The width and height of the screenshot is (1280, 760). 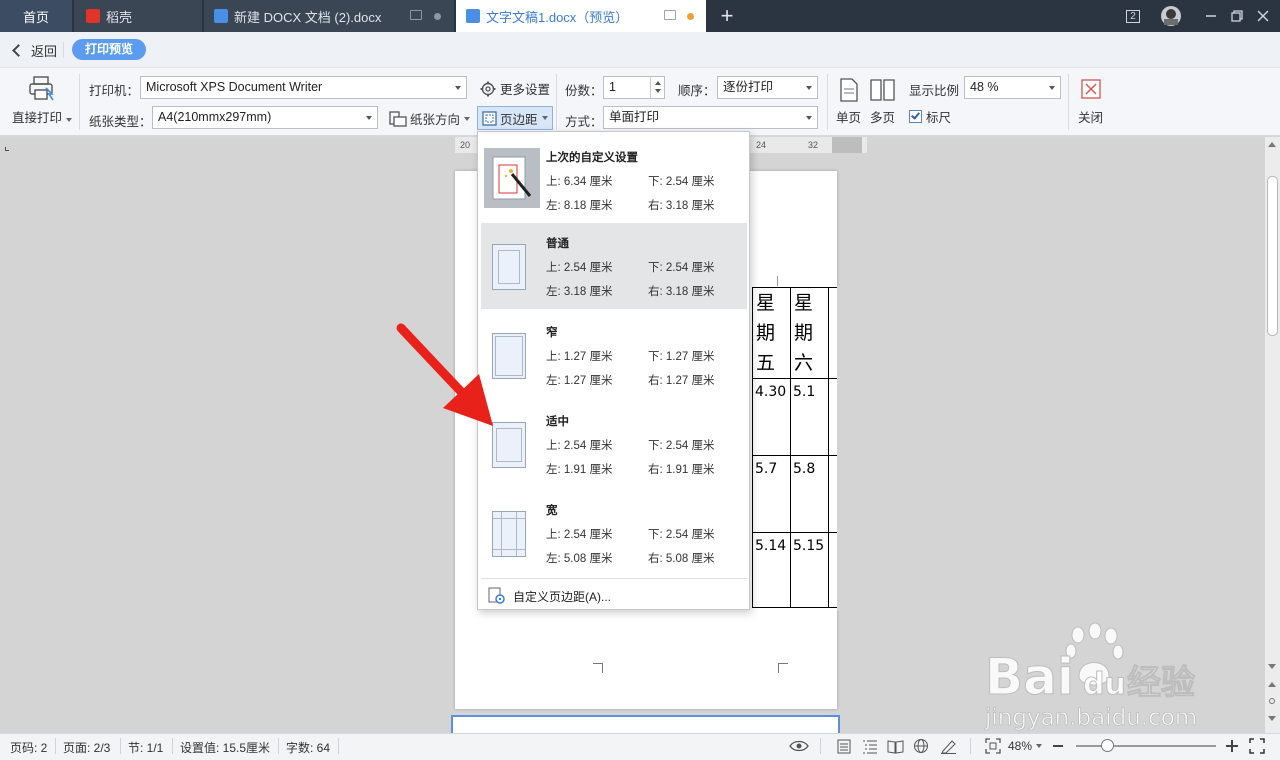 I want to click on web-layout-icon, so click(x=921, y=746).